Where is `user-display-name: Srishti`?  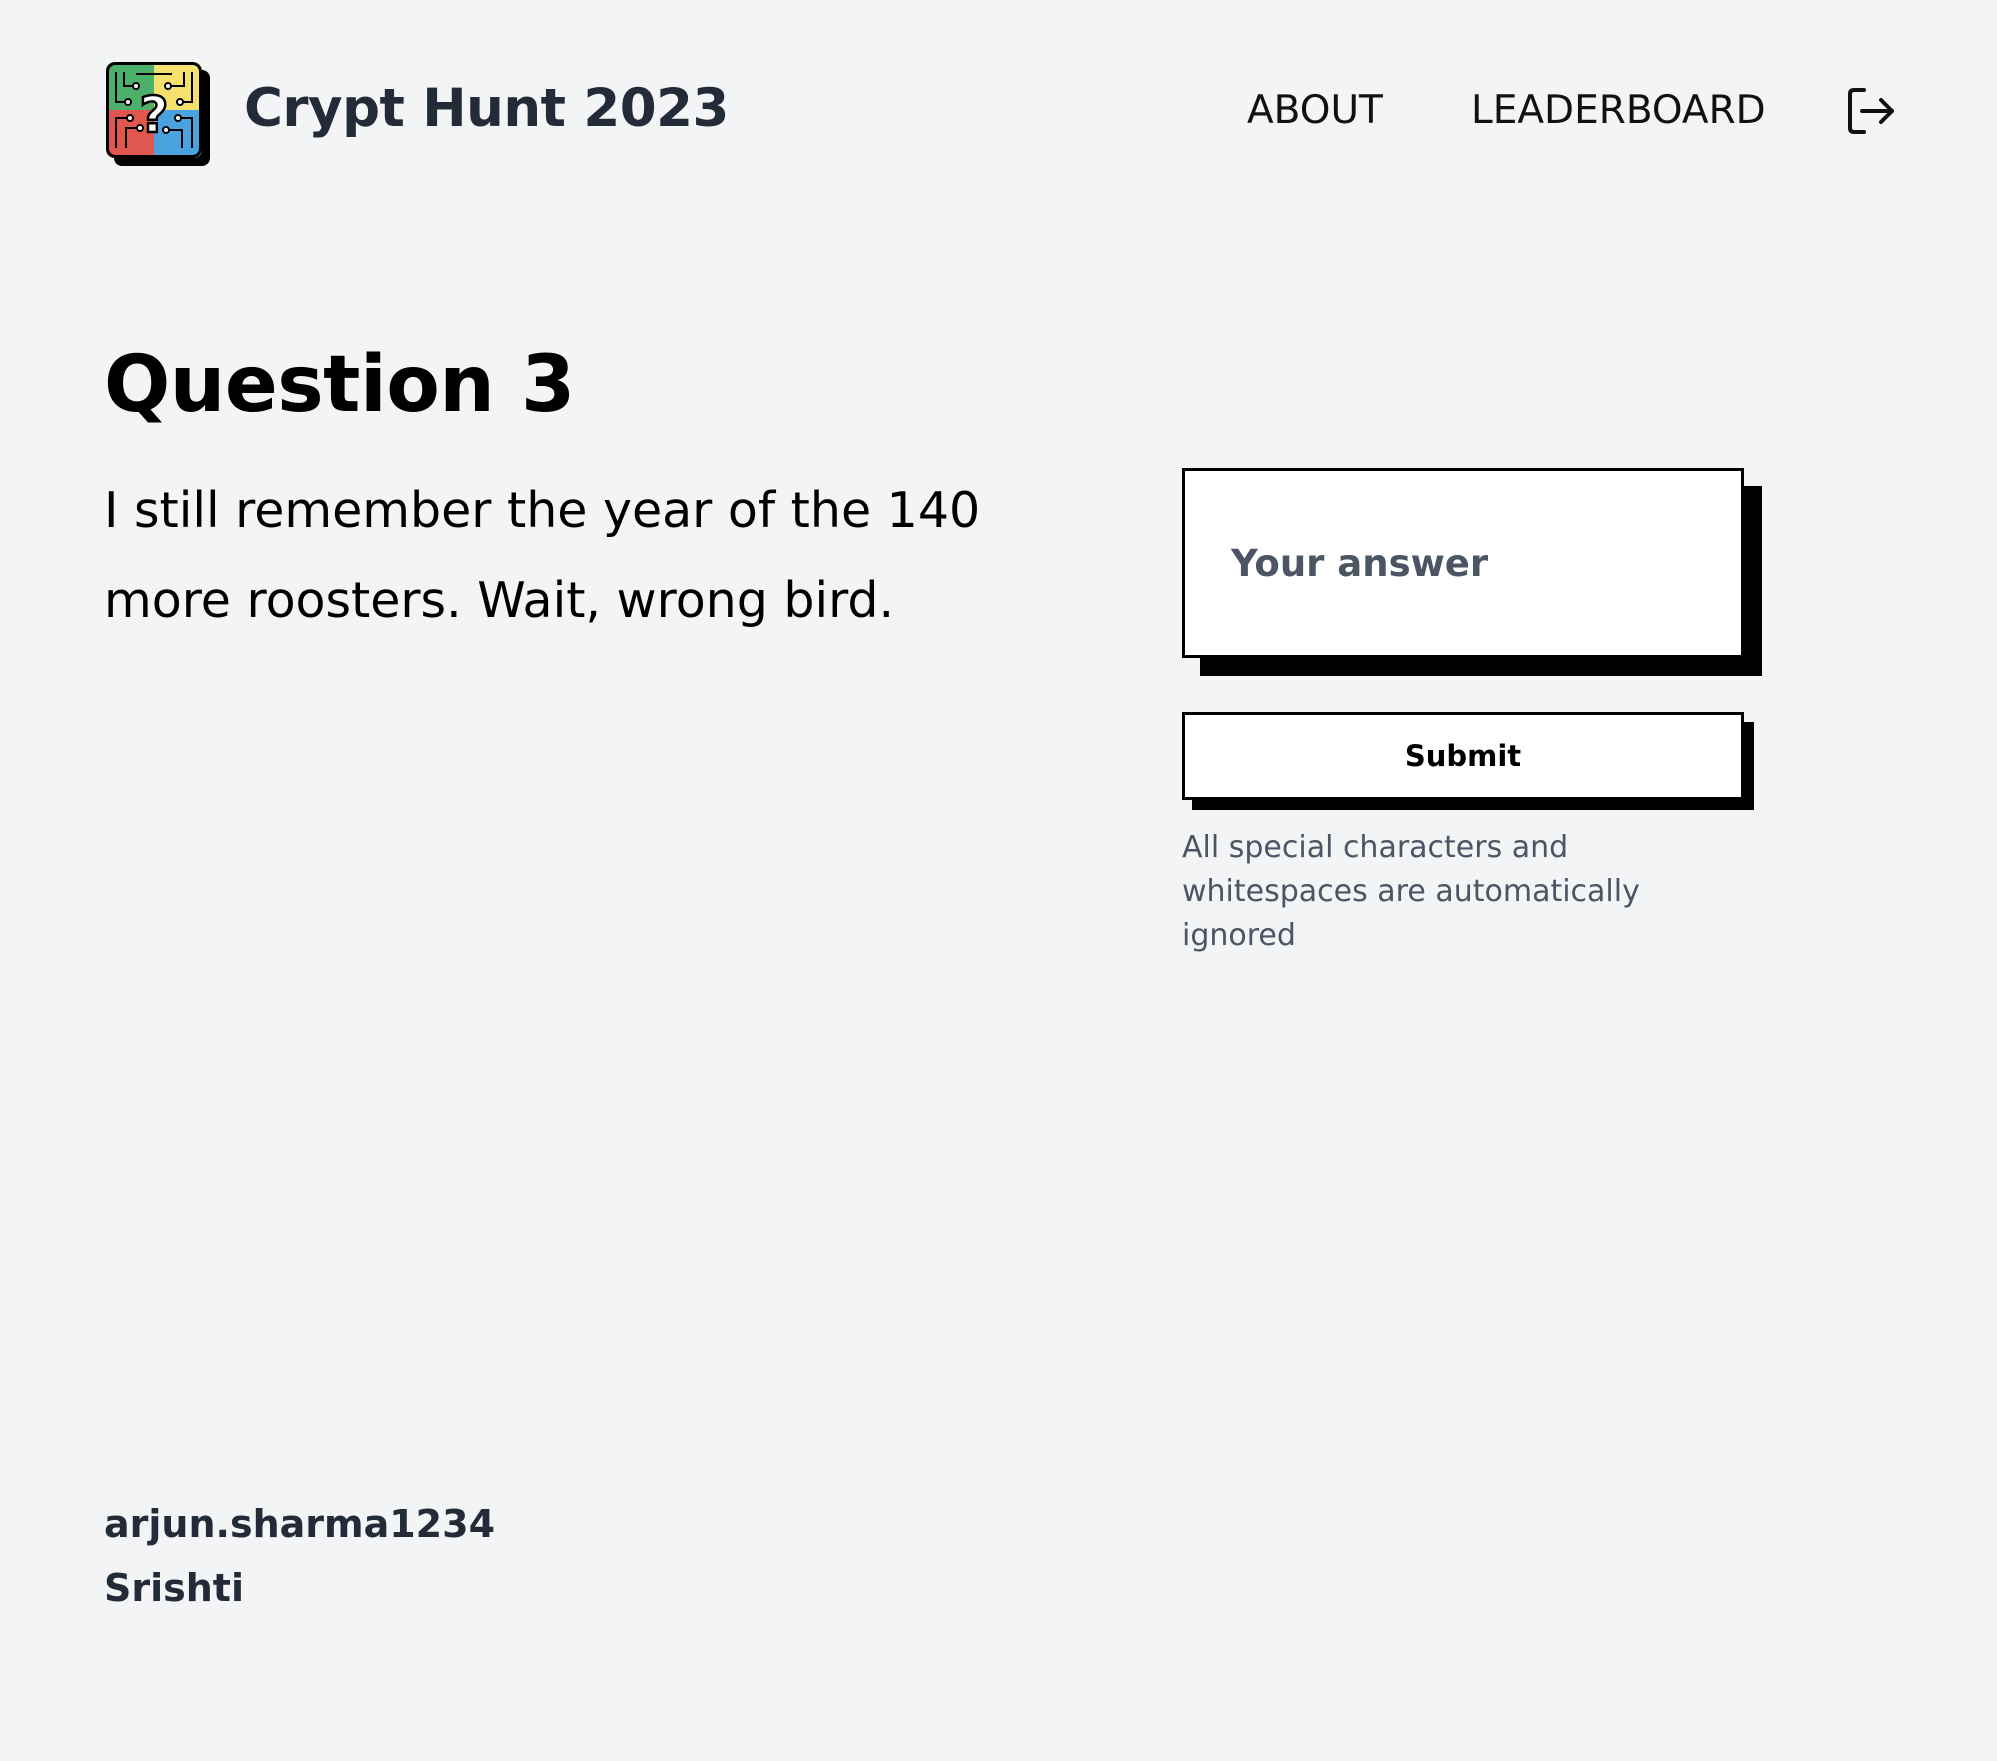
user-display-name: Srishti is located at coordinates (174, 1588).